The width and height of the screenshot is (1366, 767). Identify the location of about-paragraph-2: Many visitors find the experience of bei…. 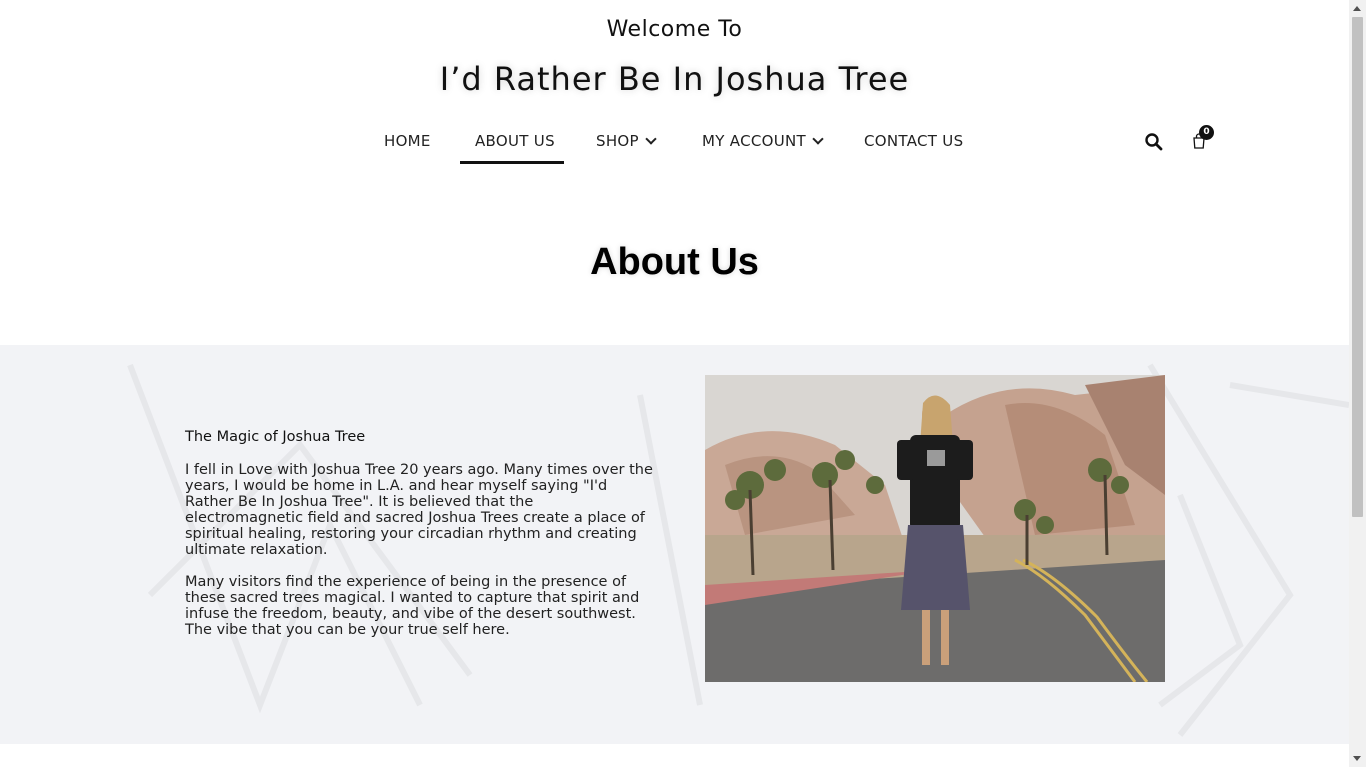
(412, 606).